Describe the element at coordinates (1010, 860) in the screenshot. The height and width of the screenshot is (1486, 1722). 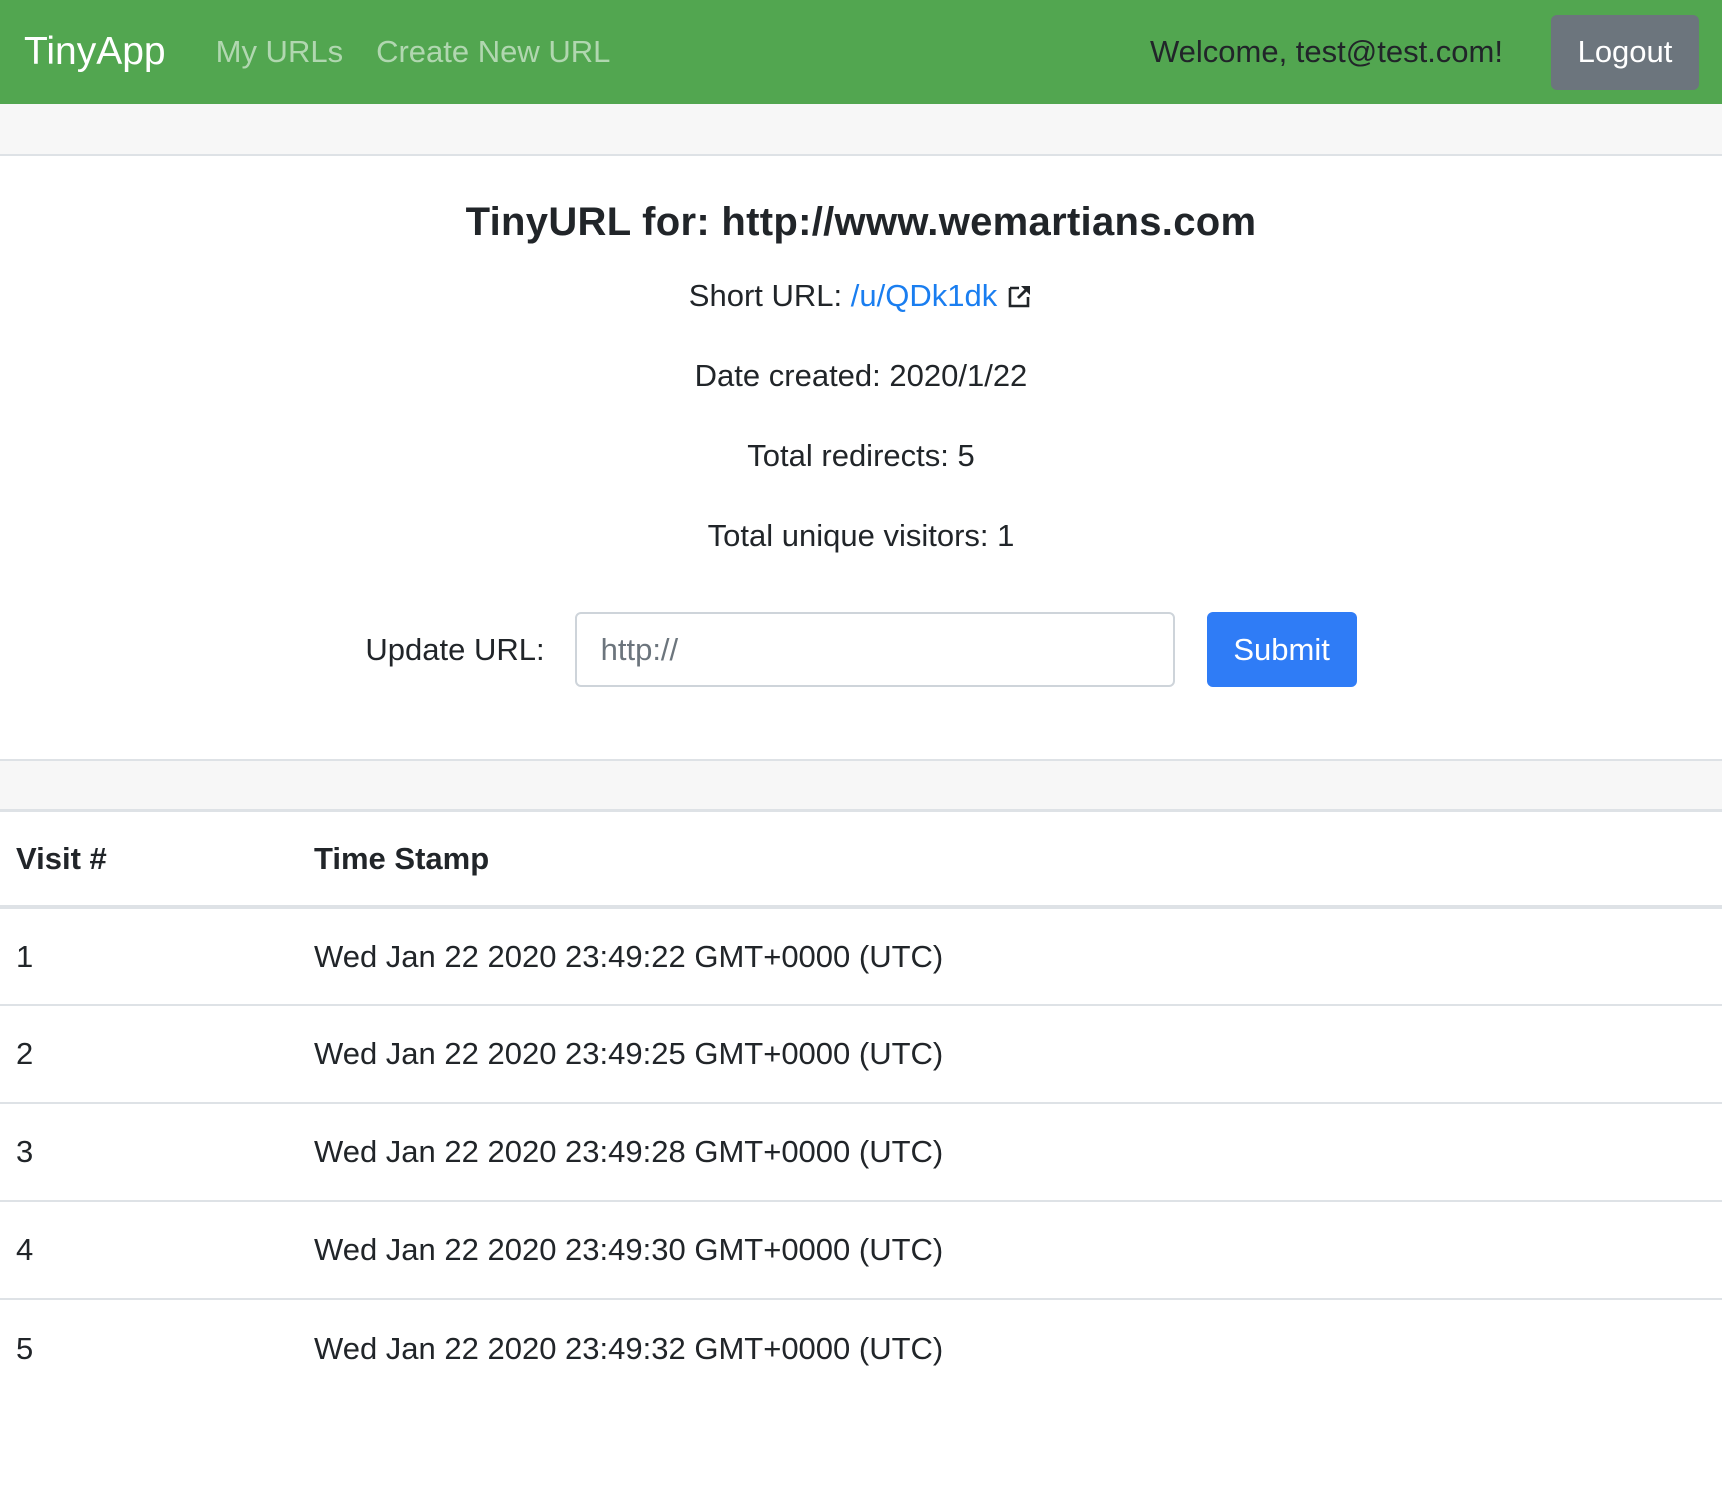
I see `column-header-timestamp: Time Stamp` at that location.